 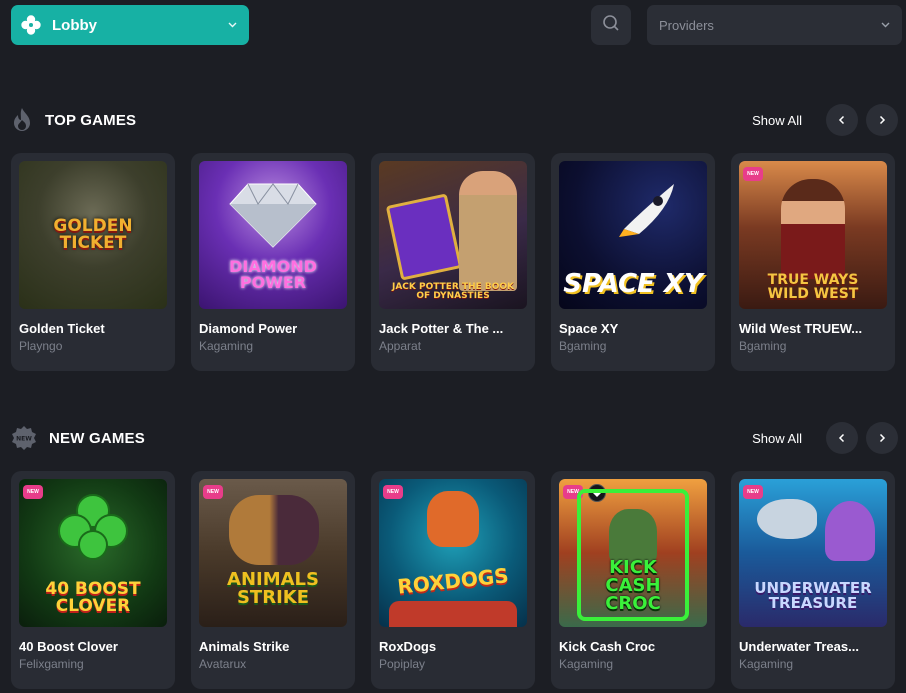 I want to click on game-card: SPACE XY Space XY Bgaming, so click(x=633, y=262).